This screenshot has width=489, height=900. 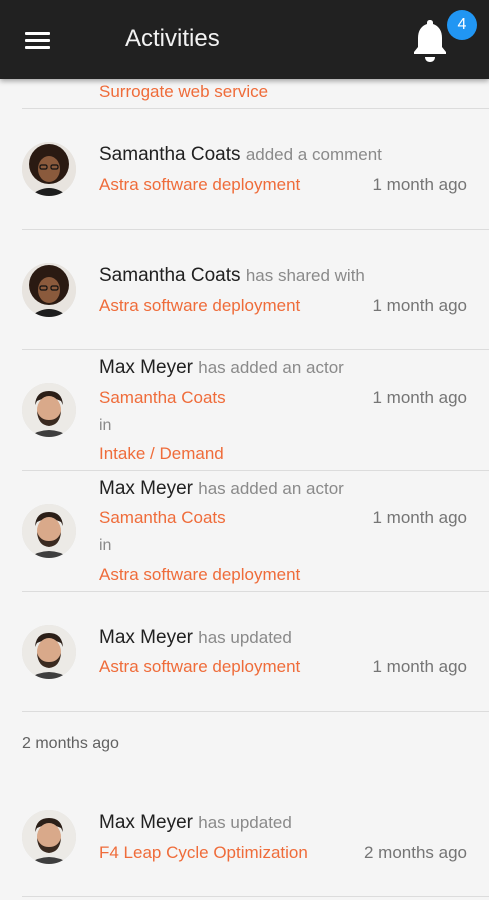 I want to click on page-title: Activities, so click(x=172, y=38).